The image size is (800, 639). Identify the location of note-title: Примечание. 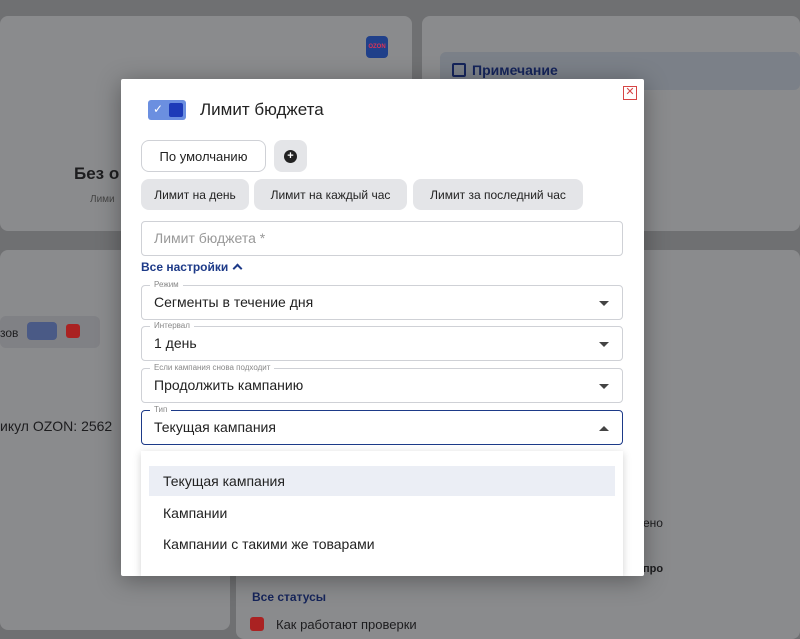
(505, 70).